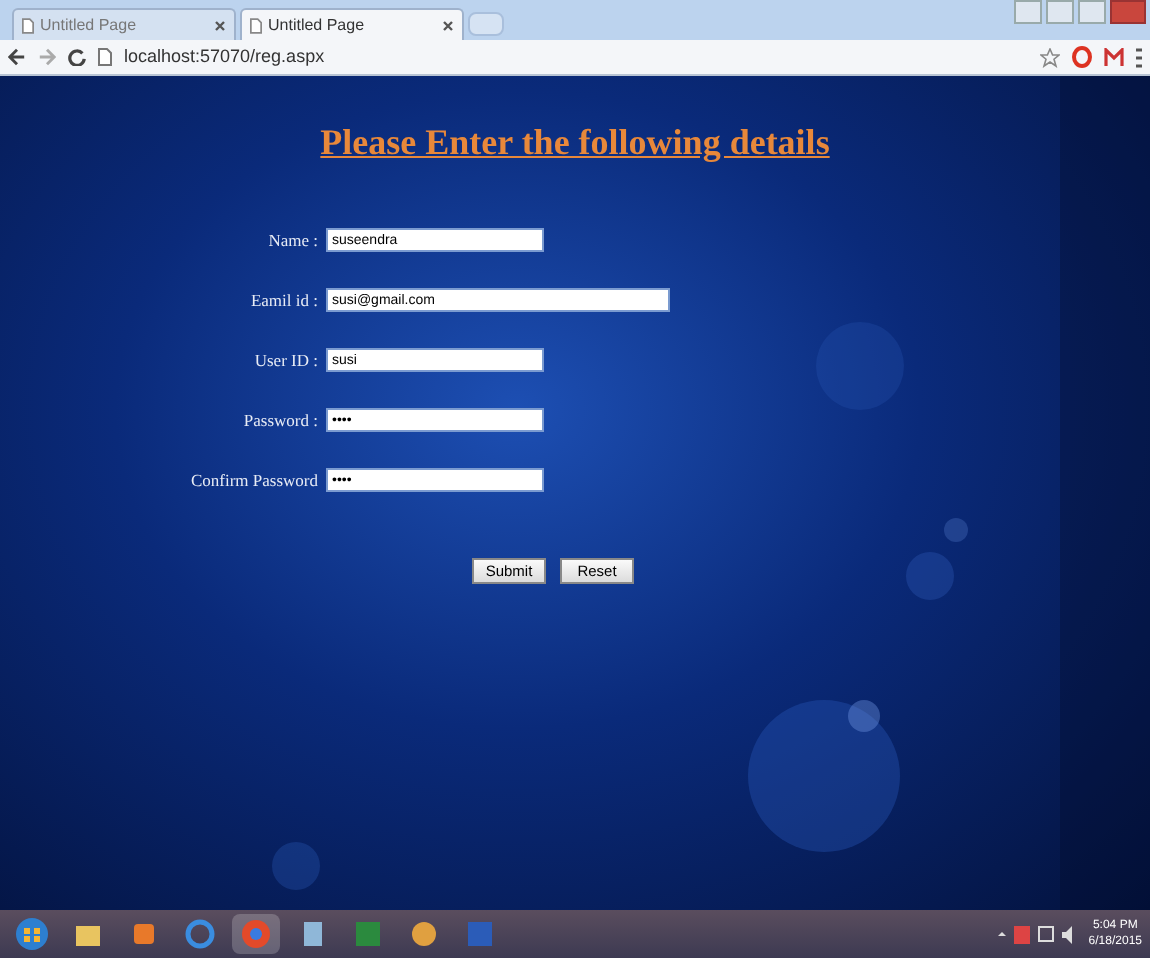 Image resolution: width=1150 pixels, height=958 pixels. Describe the element at coordinates (1002, 934) in the screenshot. I see `tray-arrow-icon` at that location.